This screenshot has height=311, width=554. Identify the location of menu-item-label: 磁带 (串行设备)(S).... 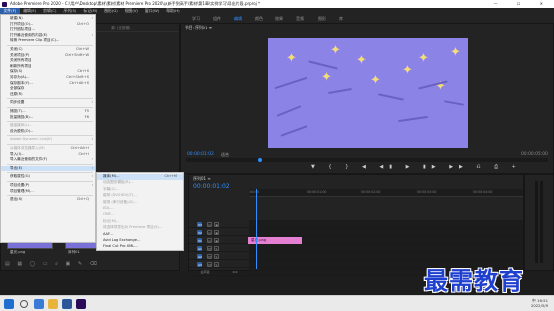
(120, 201).